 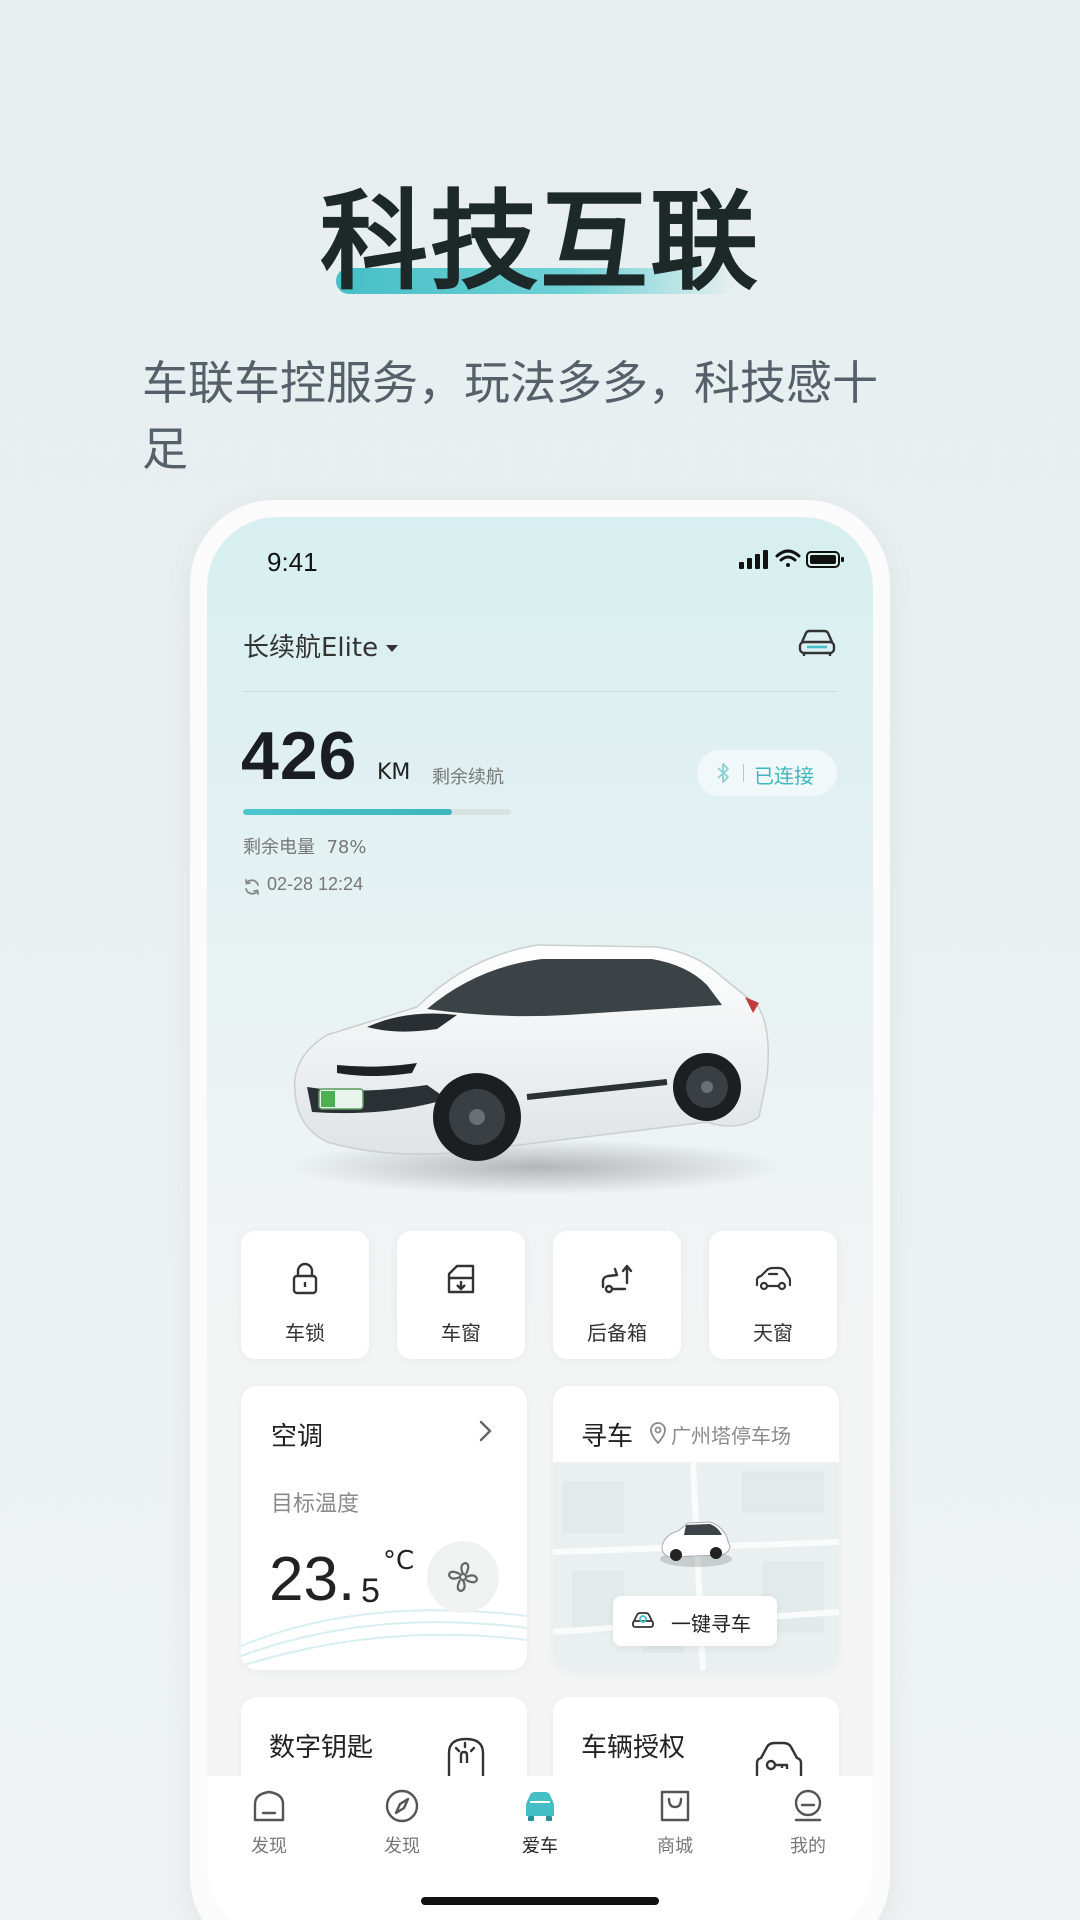 I want to click on tab-discover-compass: 发现, so click(x=402, y=1831).